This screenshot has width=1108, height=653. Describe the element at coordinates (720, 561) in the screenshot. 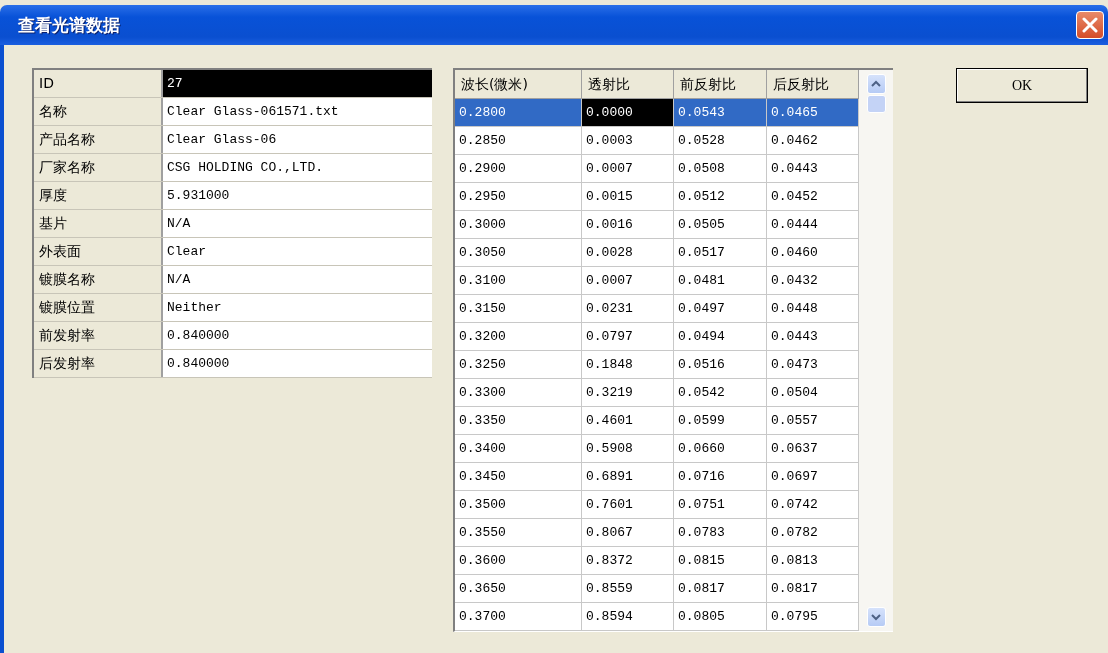

I see `table-cell: 0.0815` at that location.